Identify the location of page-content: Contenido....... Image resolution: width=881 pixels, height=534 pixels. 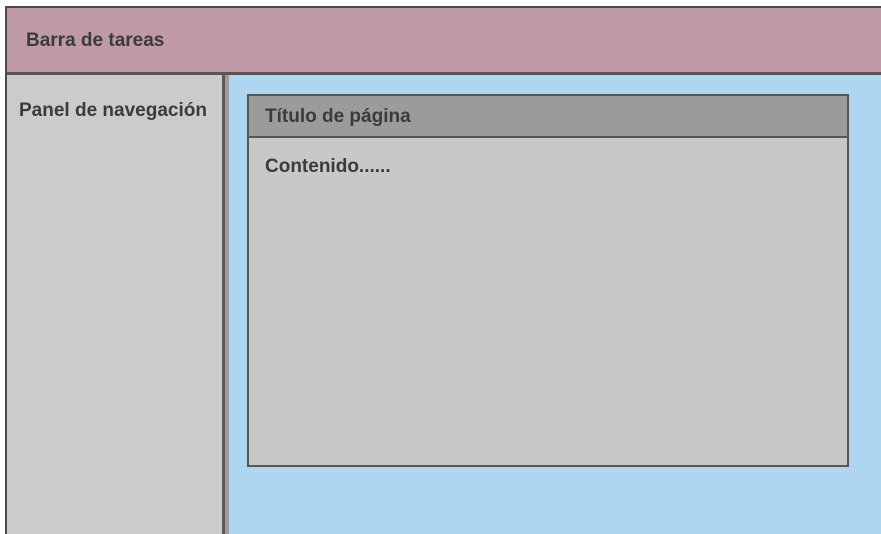
(328, 166).